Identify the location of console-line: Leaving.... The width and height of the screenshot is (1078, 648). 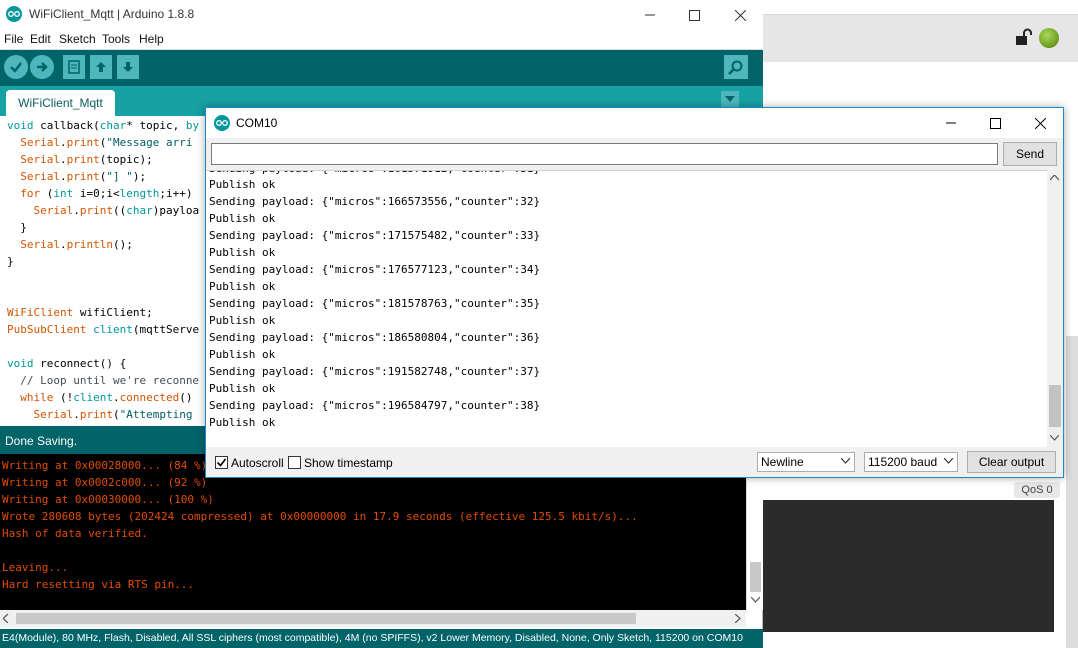
(35, 567).